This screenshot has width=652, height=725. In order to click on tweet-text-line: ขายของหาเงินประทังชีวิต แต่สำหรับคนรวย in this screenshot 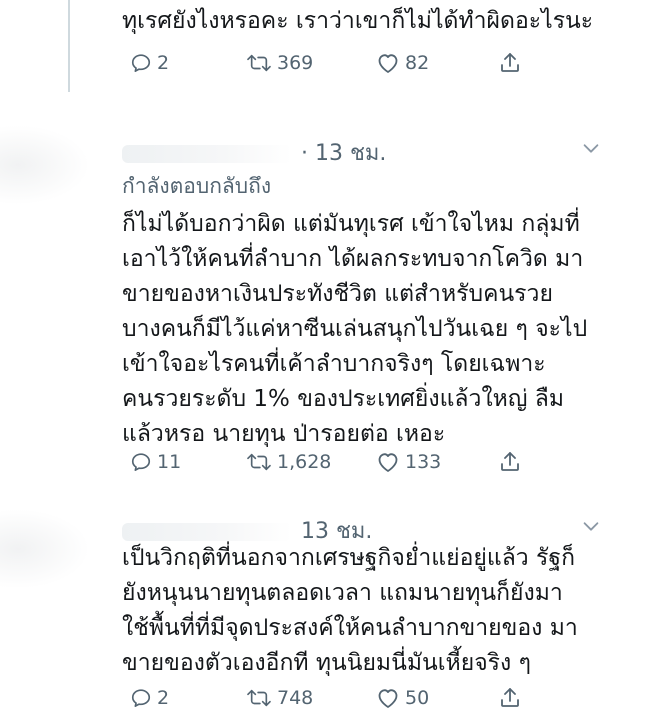, I will do `click(337, 294)`.